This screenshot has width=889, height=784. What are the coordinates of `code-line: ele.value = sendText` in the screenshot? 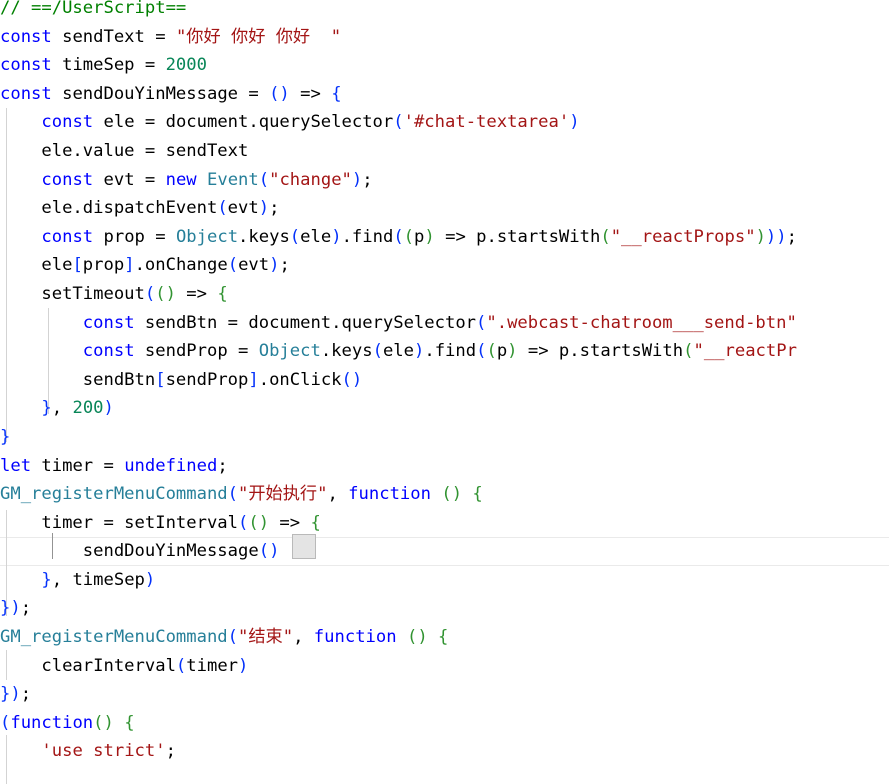 It's located at (444, 151).